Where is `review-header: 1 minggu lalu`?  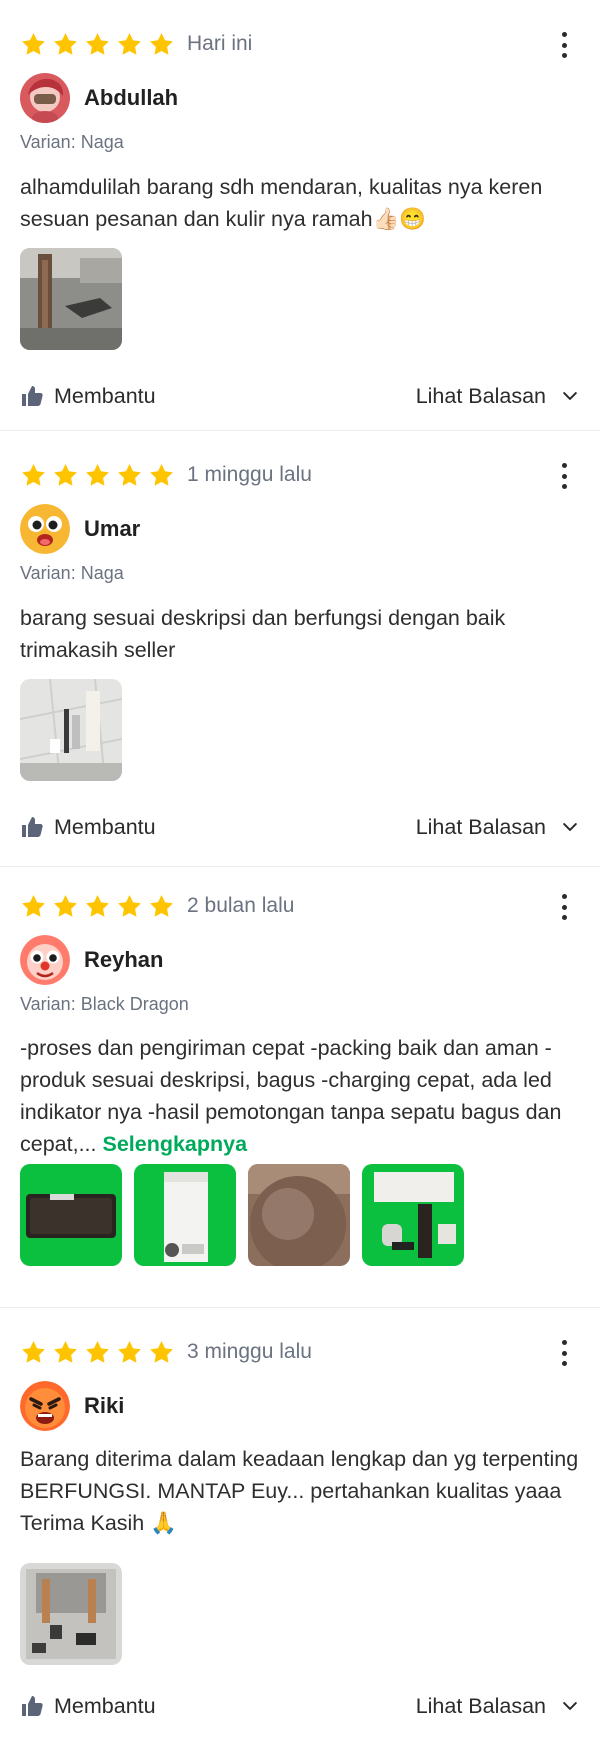 review-header: 1 minggu lalu is located at coordinates (300, 475).